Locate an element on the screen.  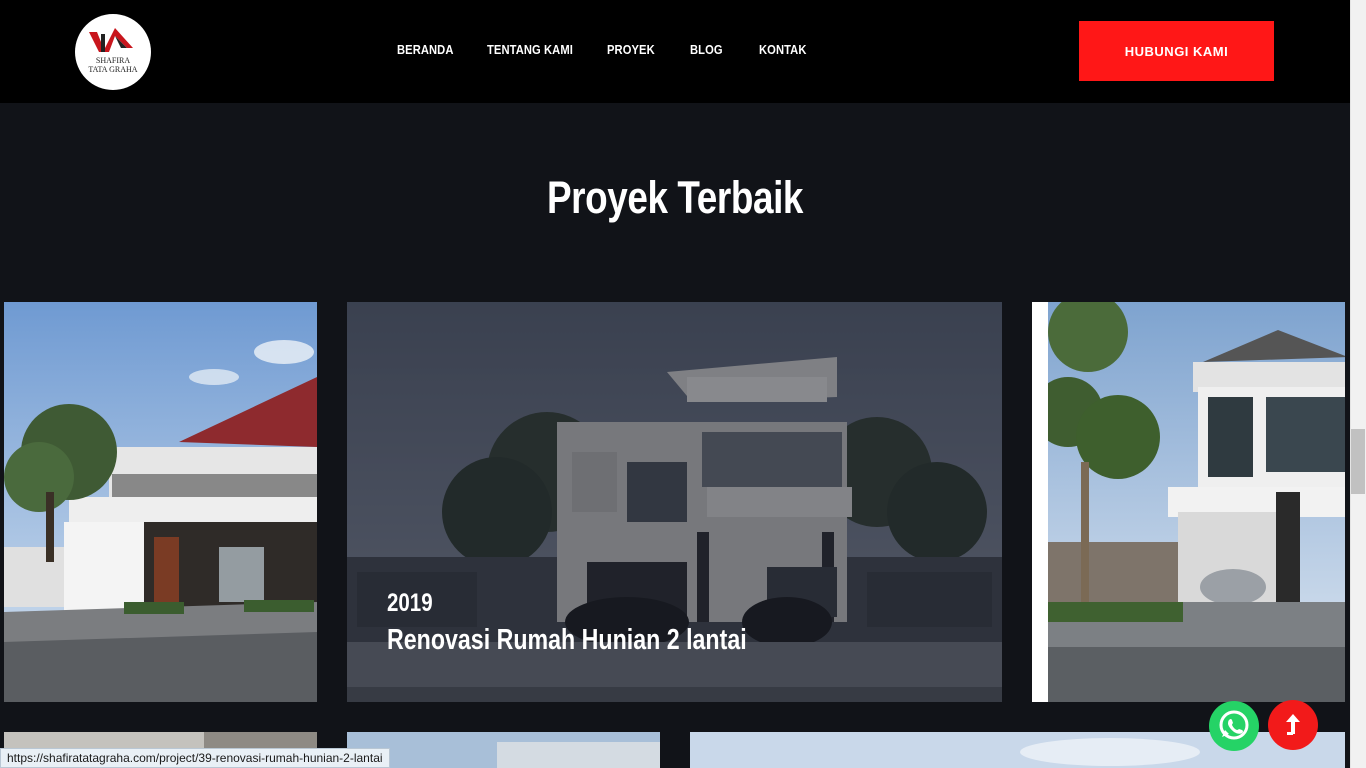
whatsapp-icon is located at coordinates (1234, 725).